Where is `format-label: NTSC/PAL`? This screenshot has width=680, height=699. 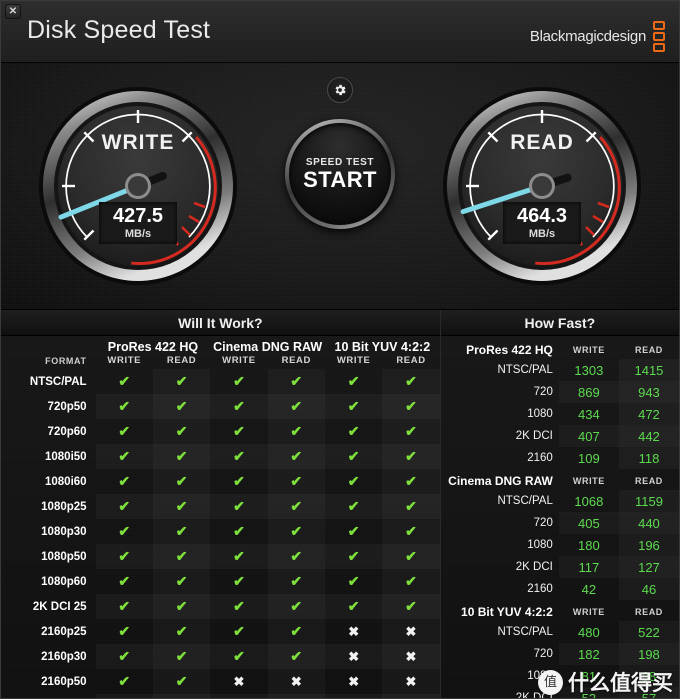
format-label: NTSC/PAL is located at coordinates (525, 632).